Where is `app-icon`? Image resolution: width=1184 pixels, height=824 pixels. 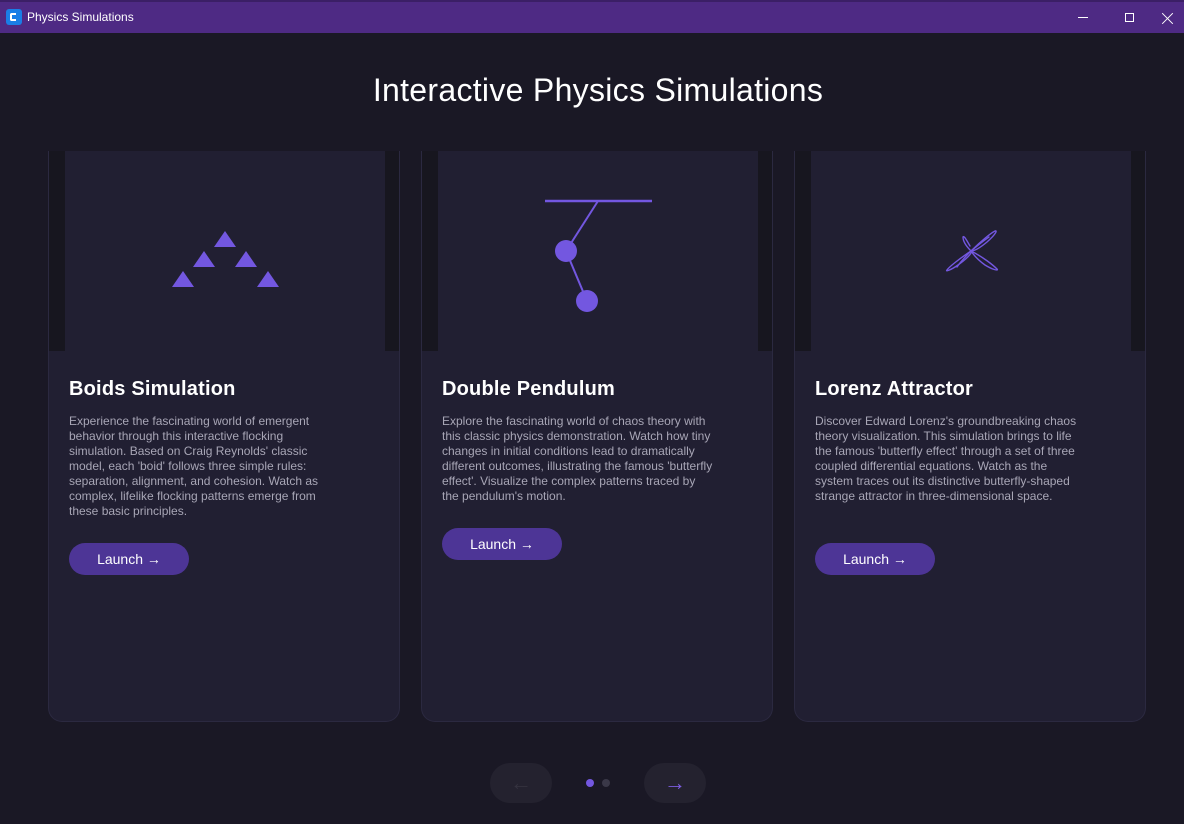
app-icon is located at coordinates (14, 17).